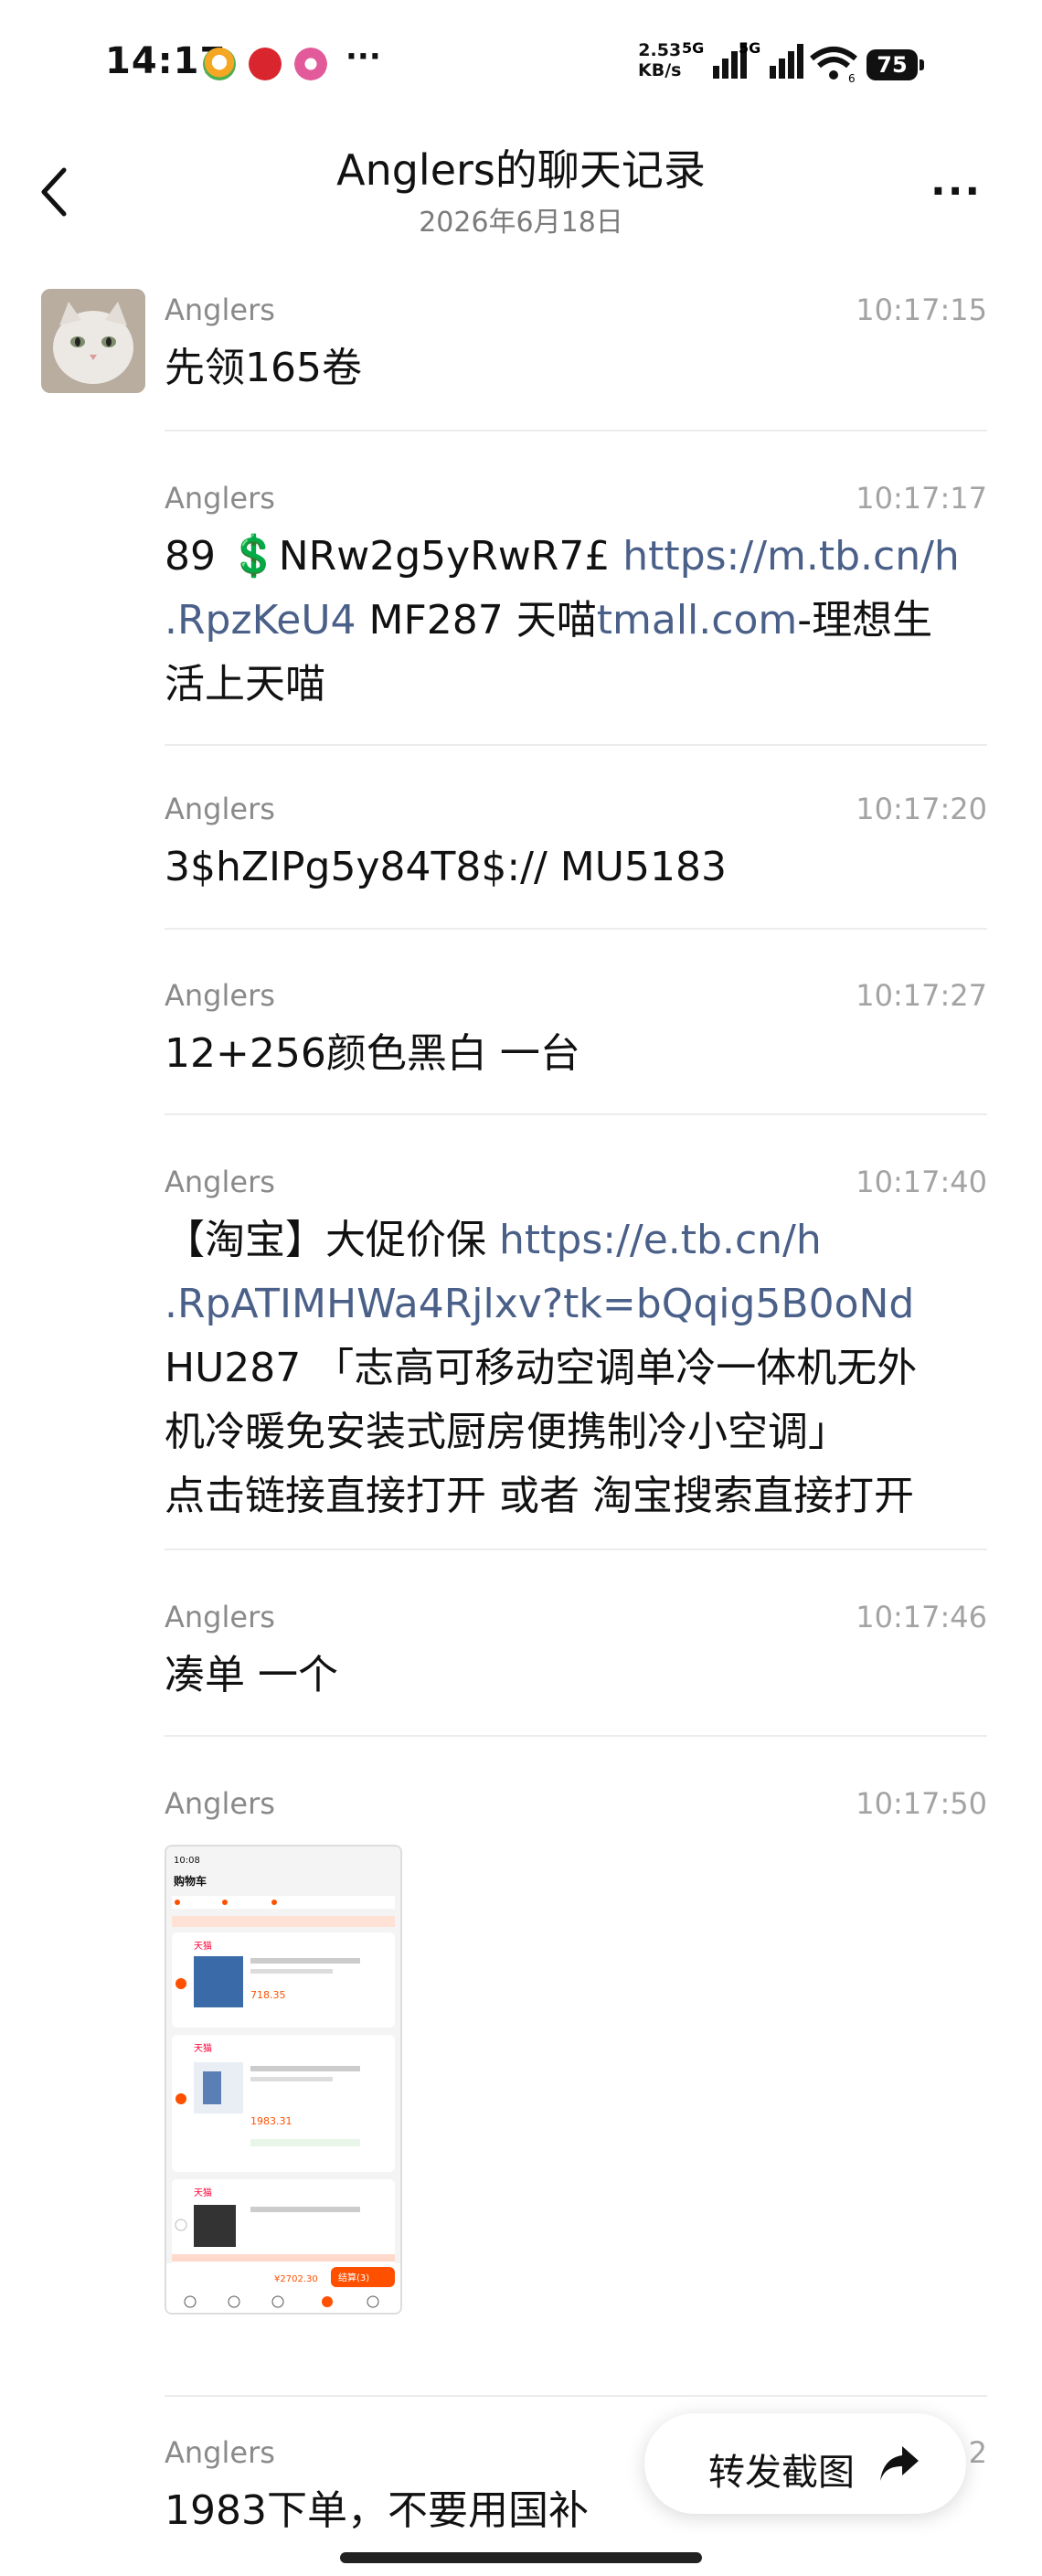 This screenshot has width=1042, height=2576. I want to click on text-segment: 机冷暖免安装式厨房便携制冷小空调」, so click(506, 1432).